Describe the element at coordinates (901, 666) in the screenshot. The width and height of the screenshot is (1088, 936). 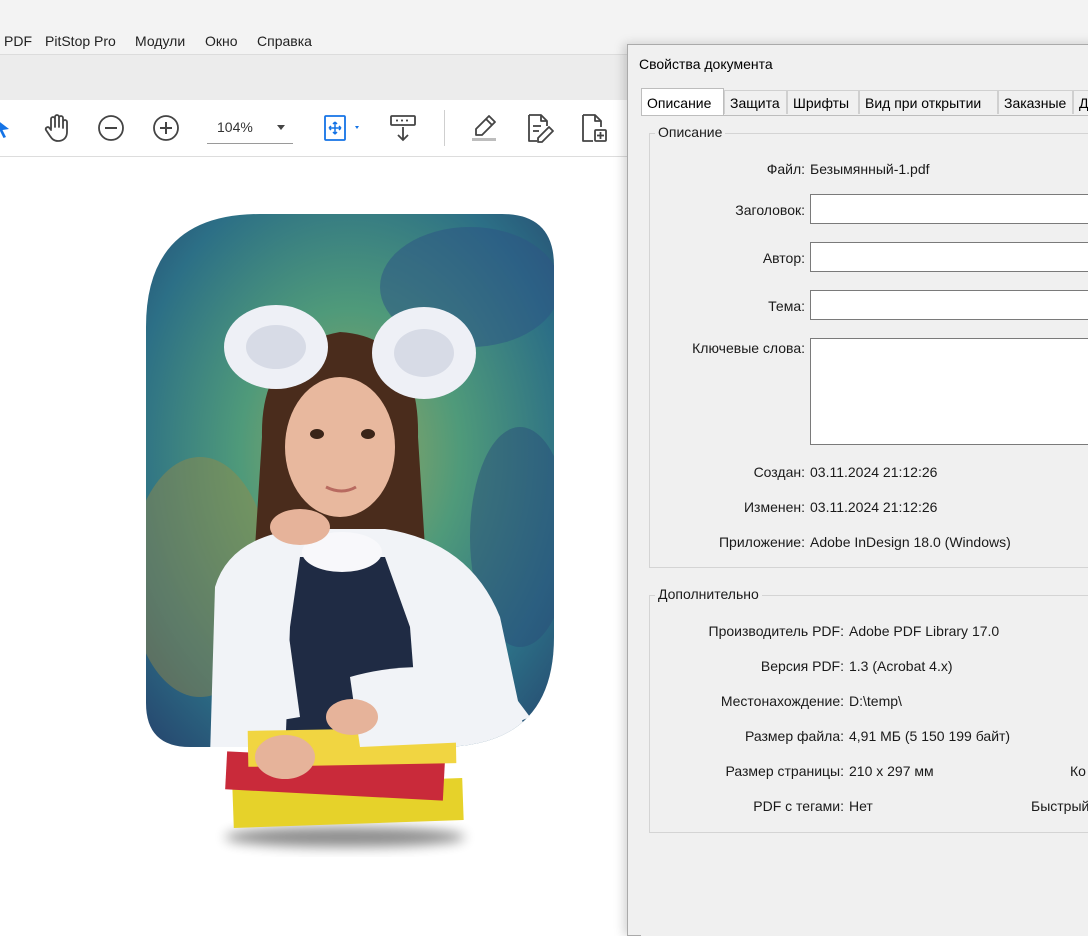
I see `pdf-version-value: 1.3 (Acrobat 4.x)` at that location.